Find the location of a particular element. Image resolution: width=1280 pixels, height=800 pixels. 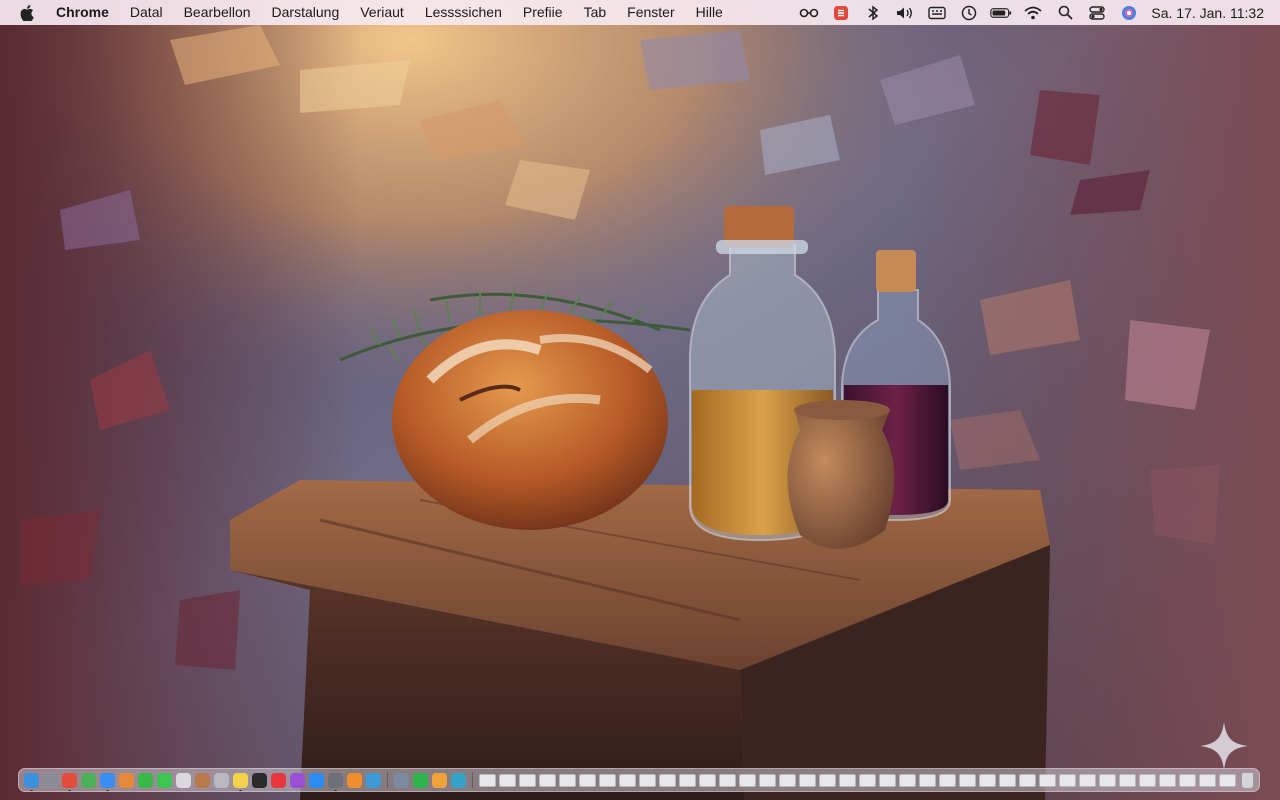

dock-podcasts-icon is located at coordinates (297, 780).